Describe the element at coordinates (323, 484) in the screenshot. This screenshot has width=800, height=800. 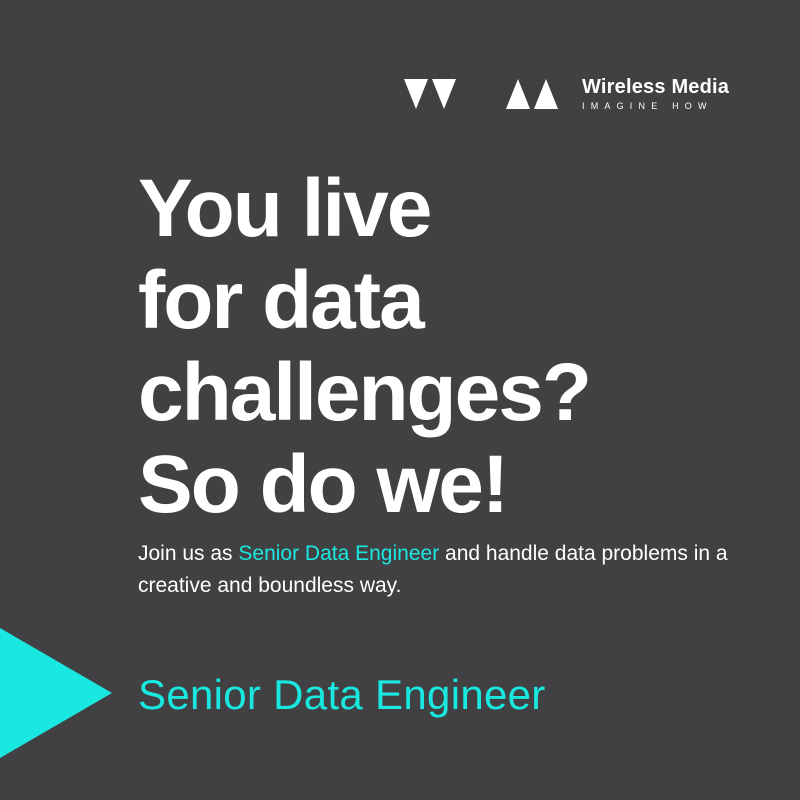
I see `headline-line-4: So do we!` at that location.